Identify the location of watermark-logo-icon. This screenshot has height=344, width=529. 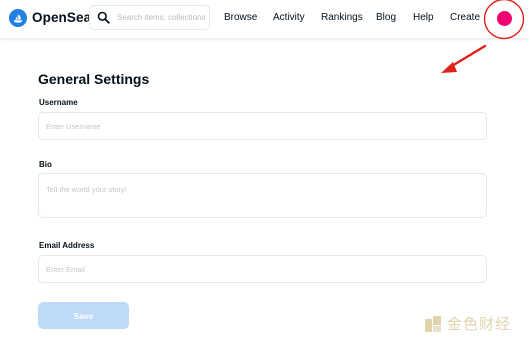
(433, 324).